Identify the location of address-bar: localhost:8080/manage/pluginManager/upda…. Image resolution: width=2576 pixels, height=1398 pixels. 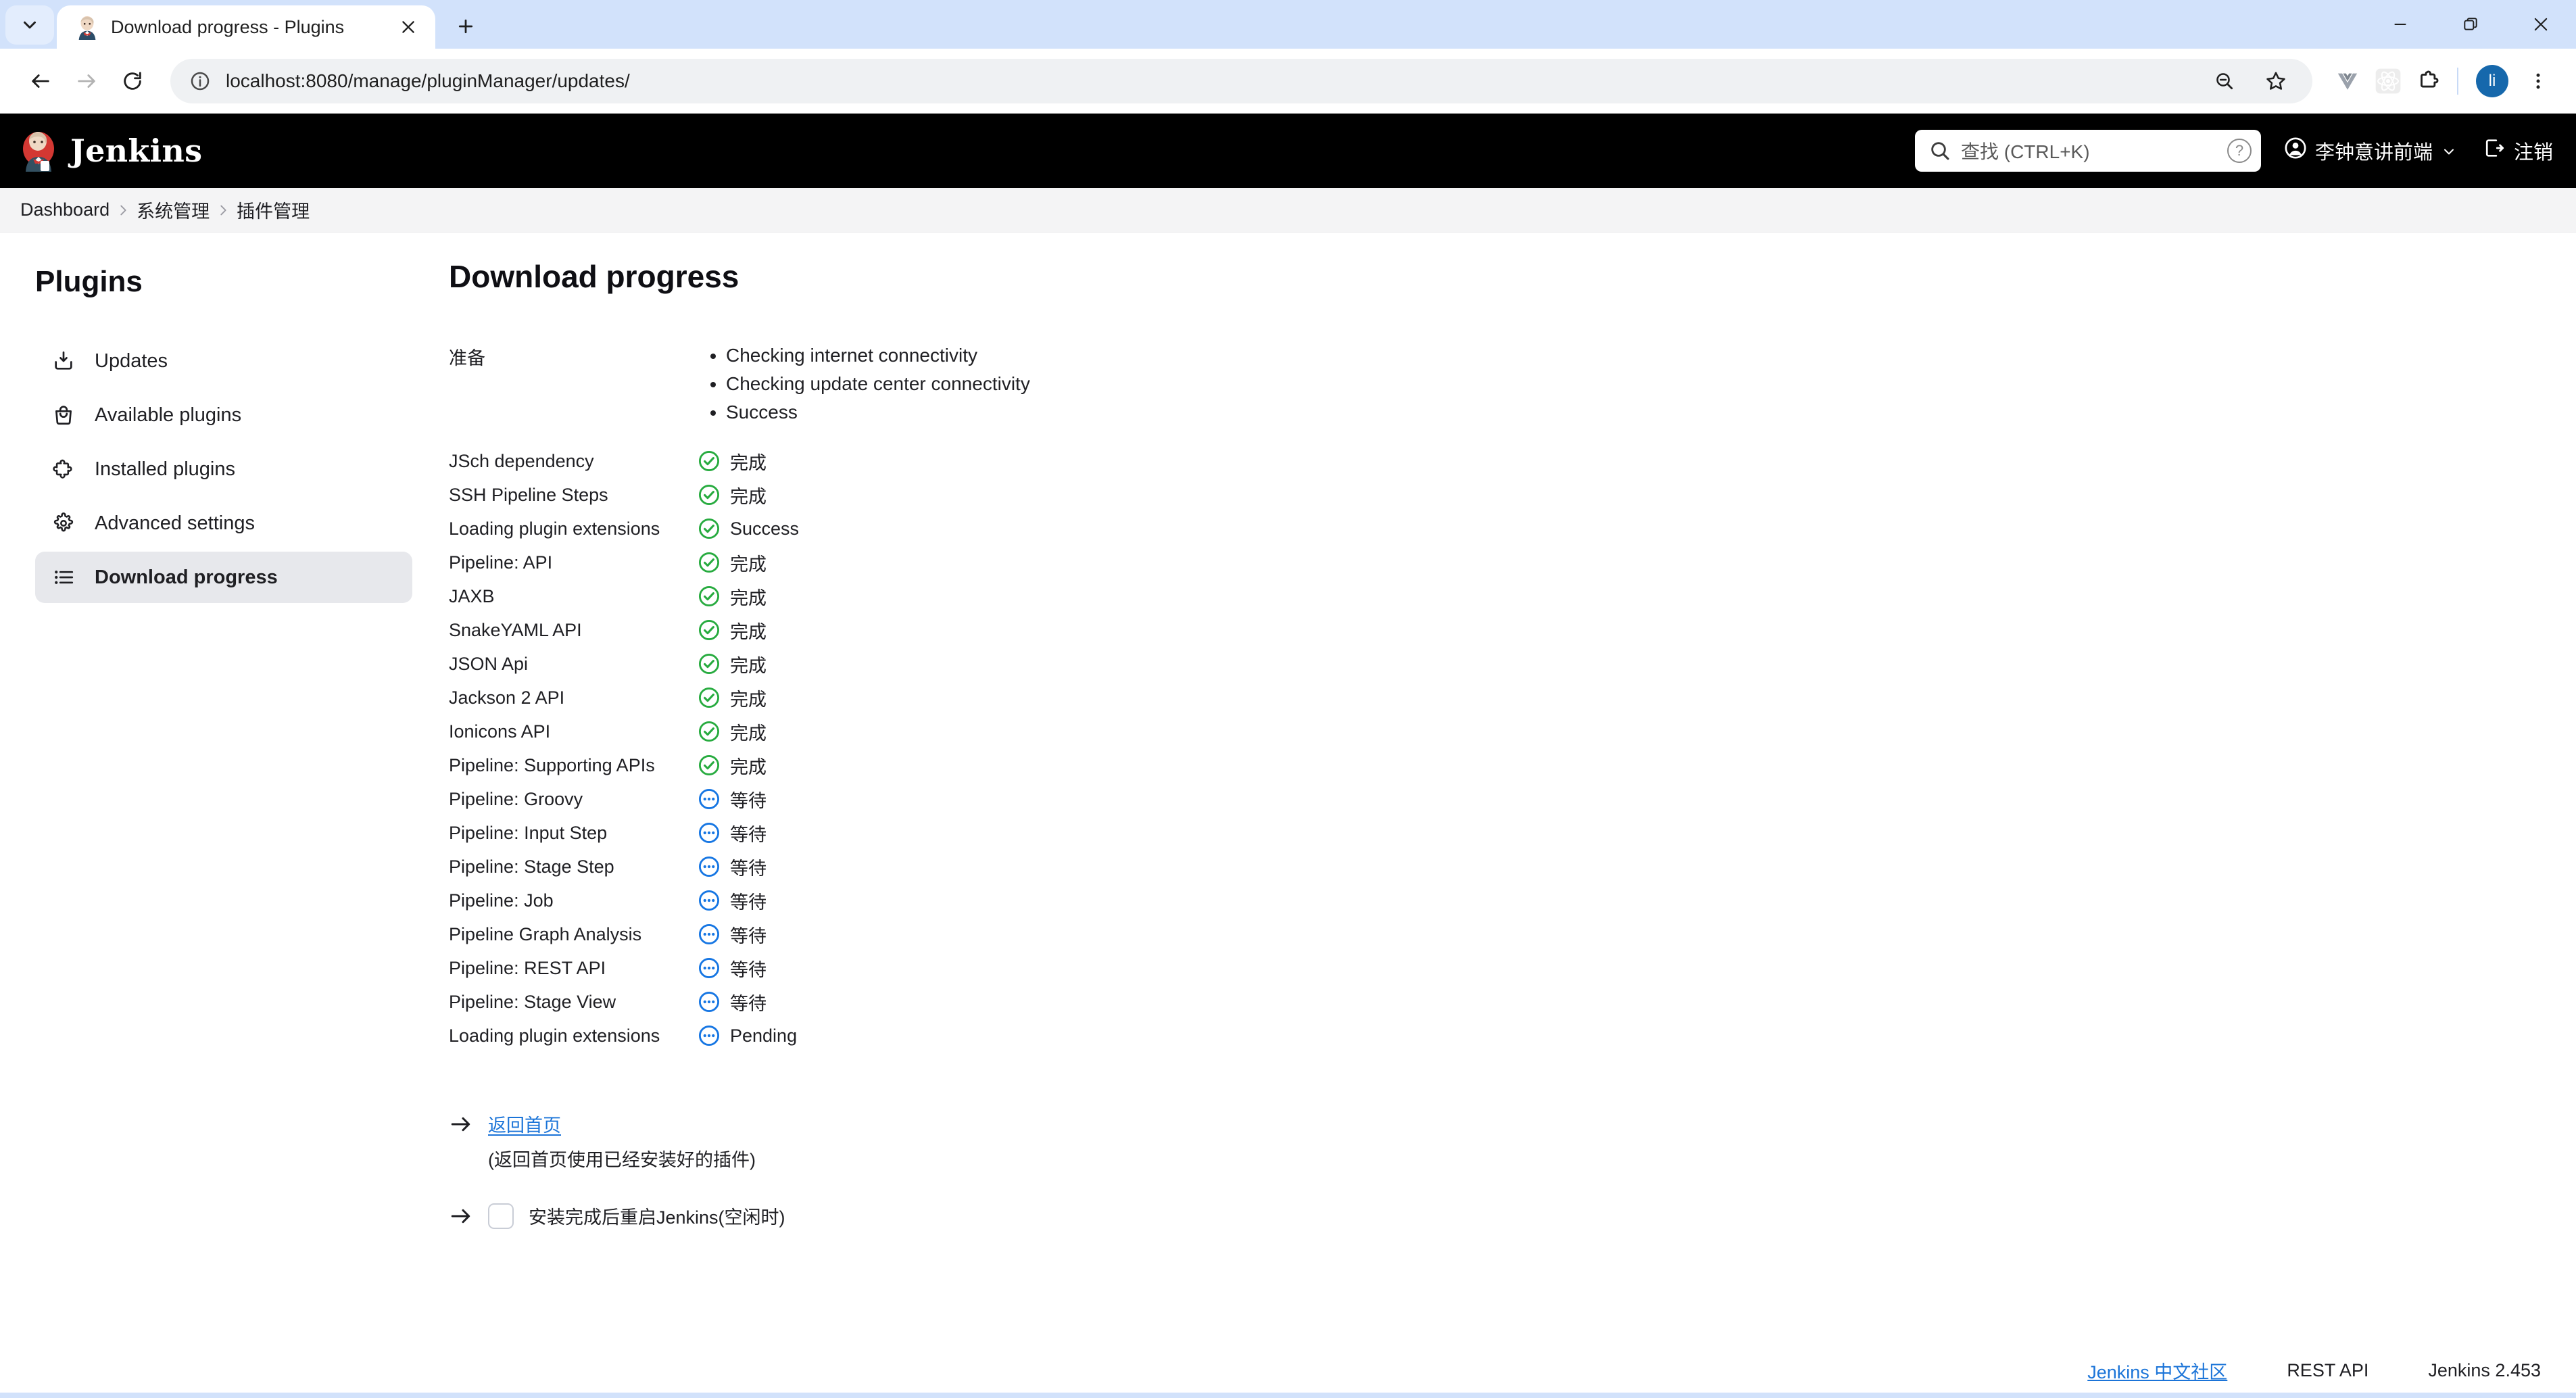
(1241, 80).